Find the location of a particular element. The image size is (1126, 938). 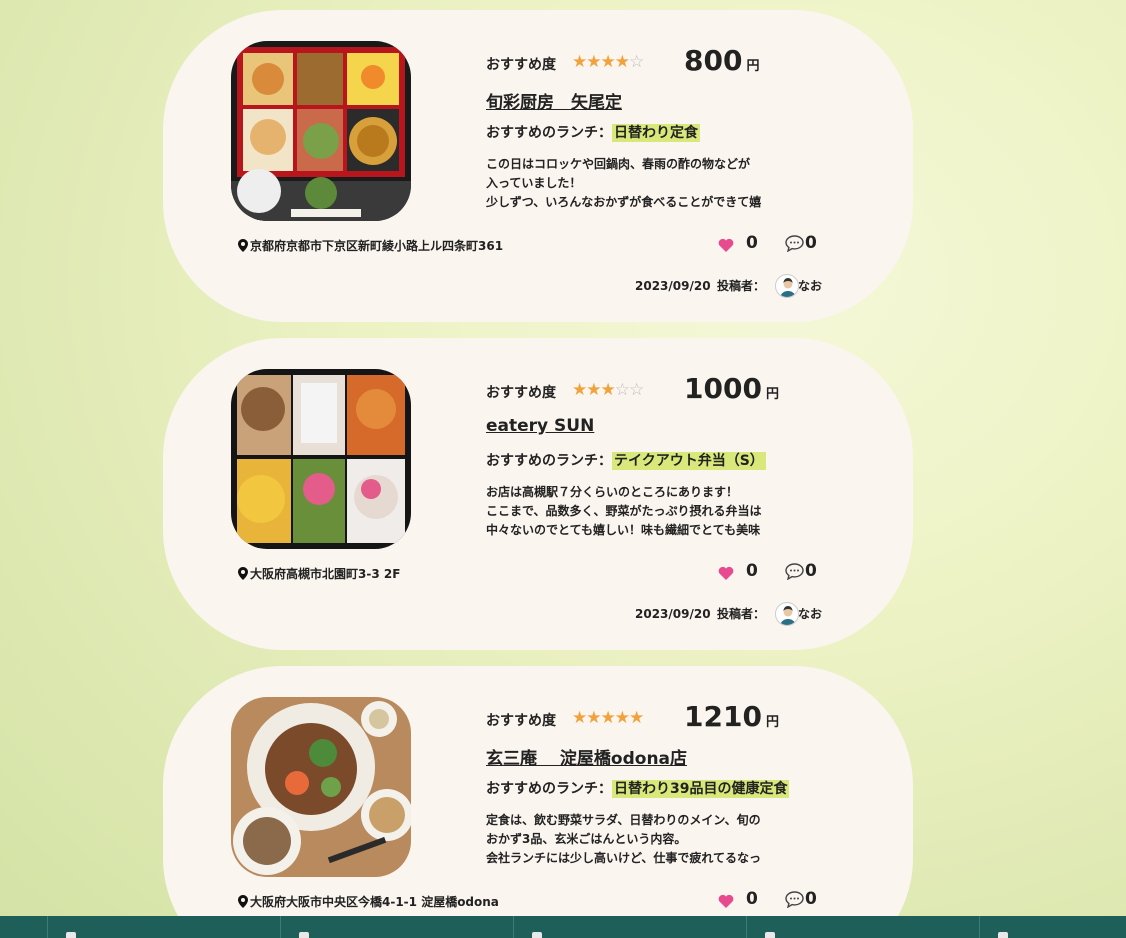

post-icon is located at coordinates (537, 935).